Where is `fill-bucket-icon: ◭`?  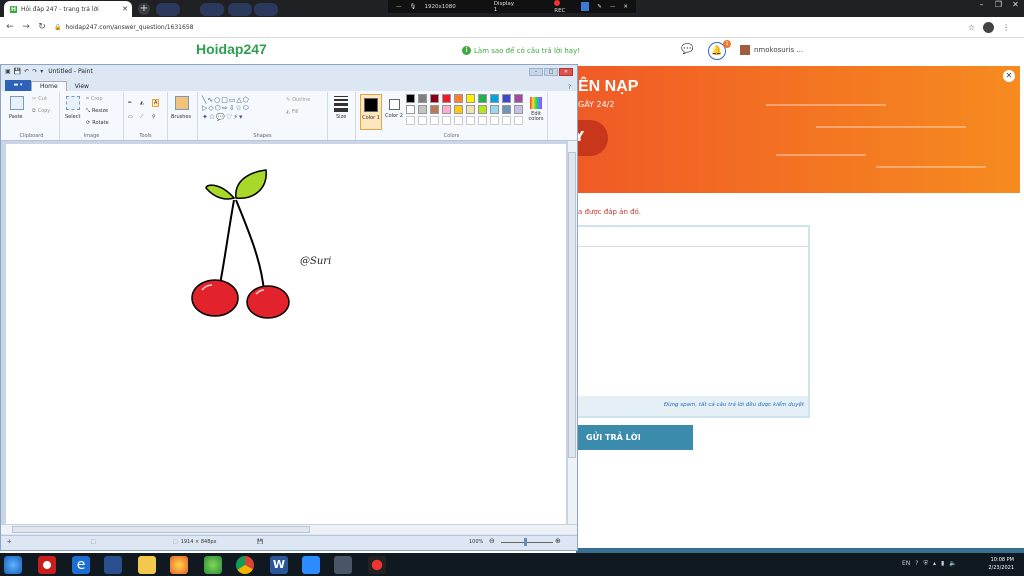 fill-bucket-icon: ◭ is located at coordinates (142, 103).